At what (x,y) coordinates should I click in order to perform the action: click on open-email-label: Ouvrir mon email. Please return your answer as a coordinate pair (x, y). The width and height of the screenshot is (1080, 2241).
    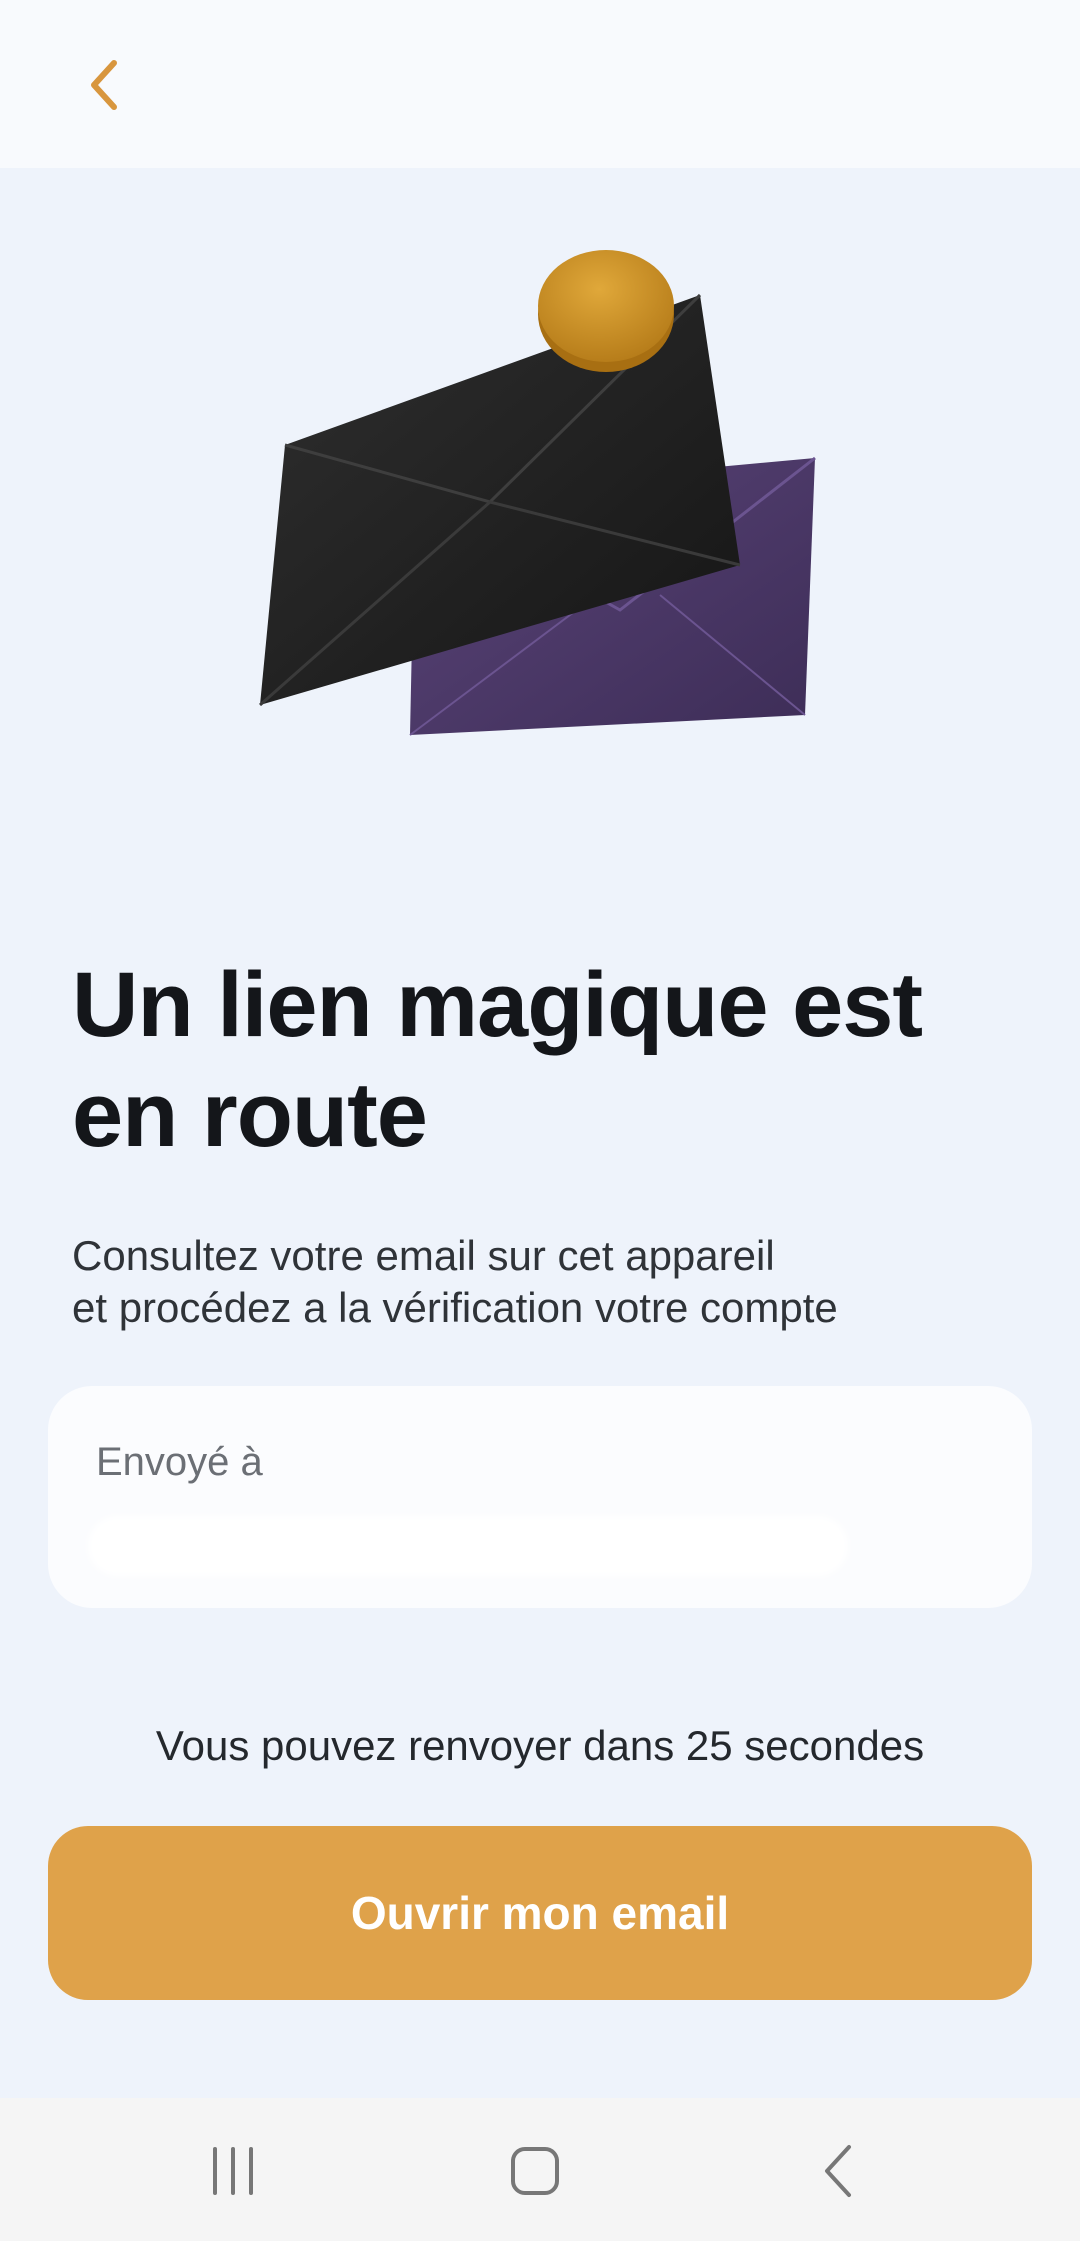
    Looking at the image, I should click on (540, 1913).